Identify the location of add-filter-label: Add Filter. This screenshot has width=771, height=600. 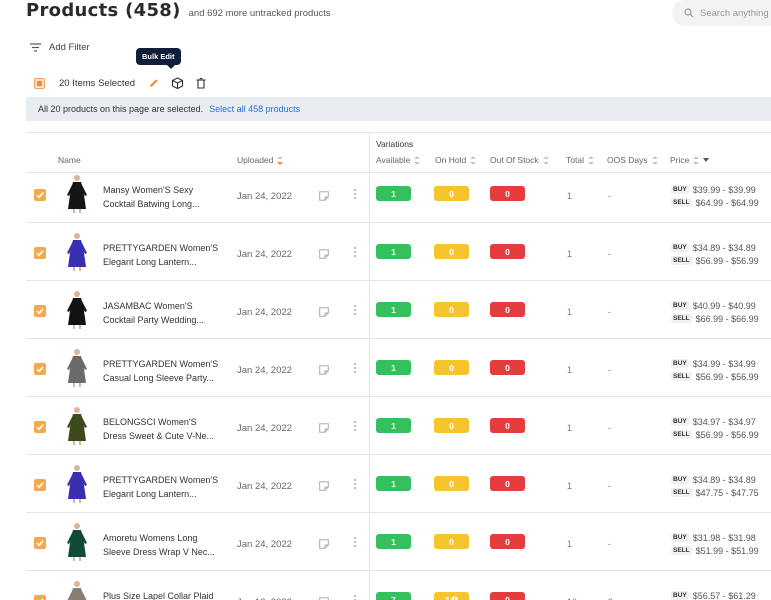
(69, 47).